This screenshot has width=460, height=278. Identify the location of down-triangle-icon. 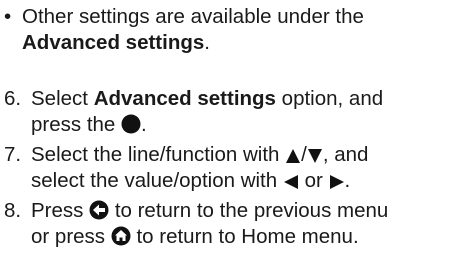
(315, 156).